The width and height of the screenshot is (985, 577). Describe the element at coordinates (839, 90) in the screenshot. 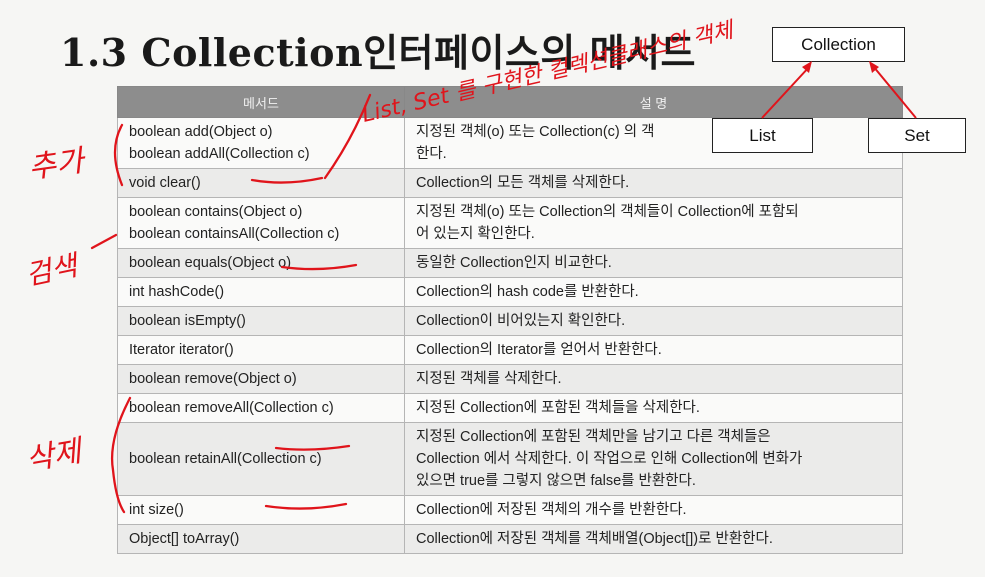

I see `diagram-arrows` at that location.